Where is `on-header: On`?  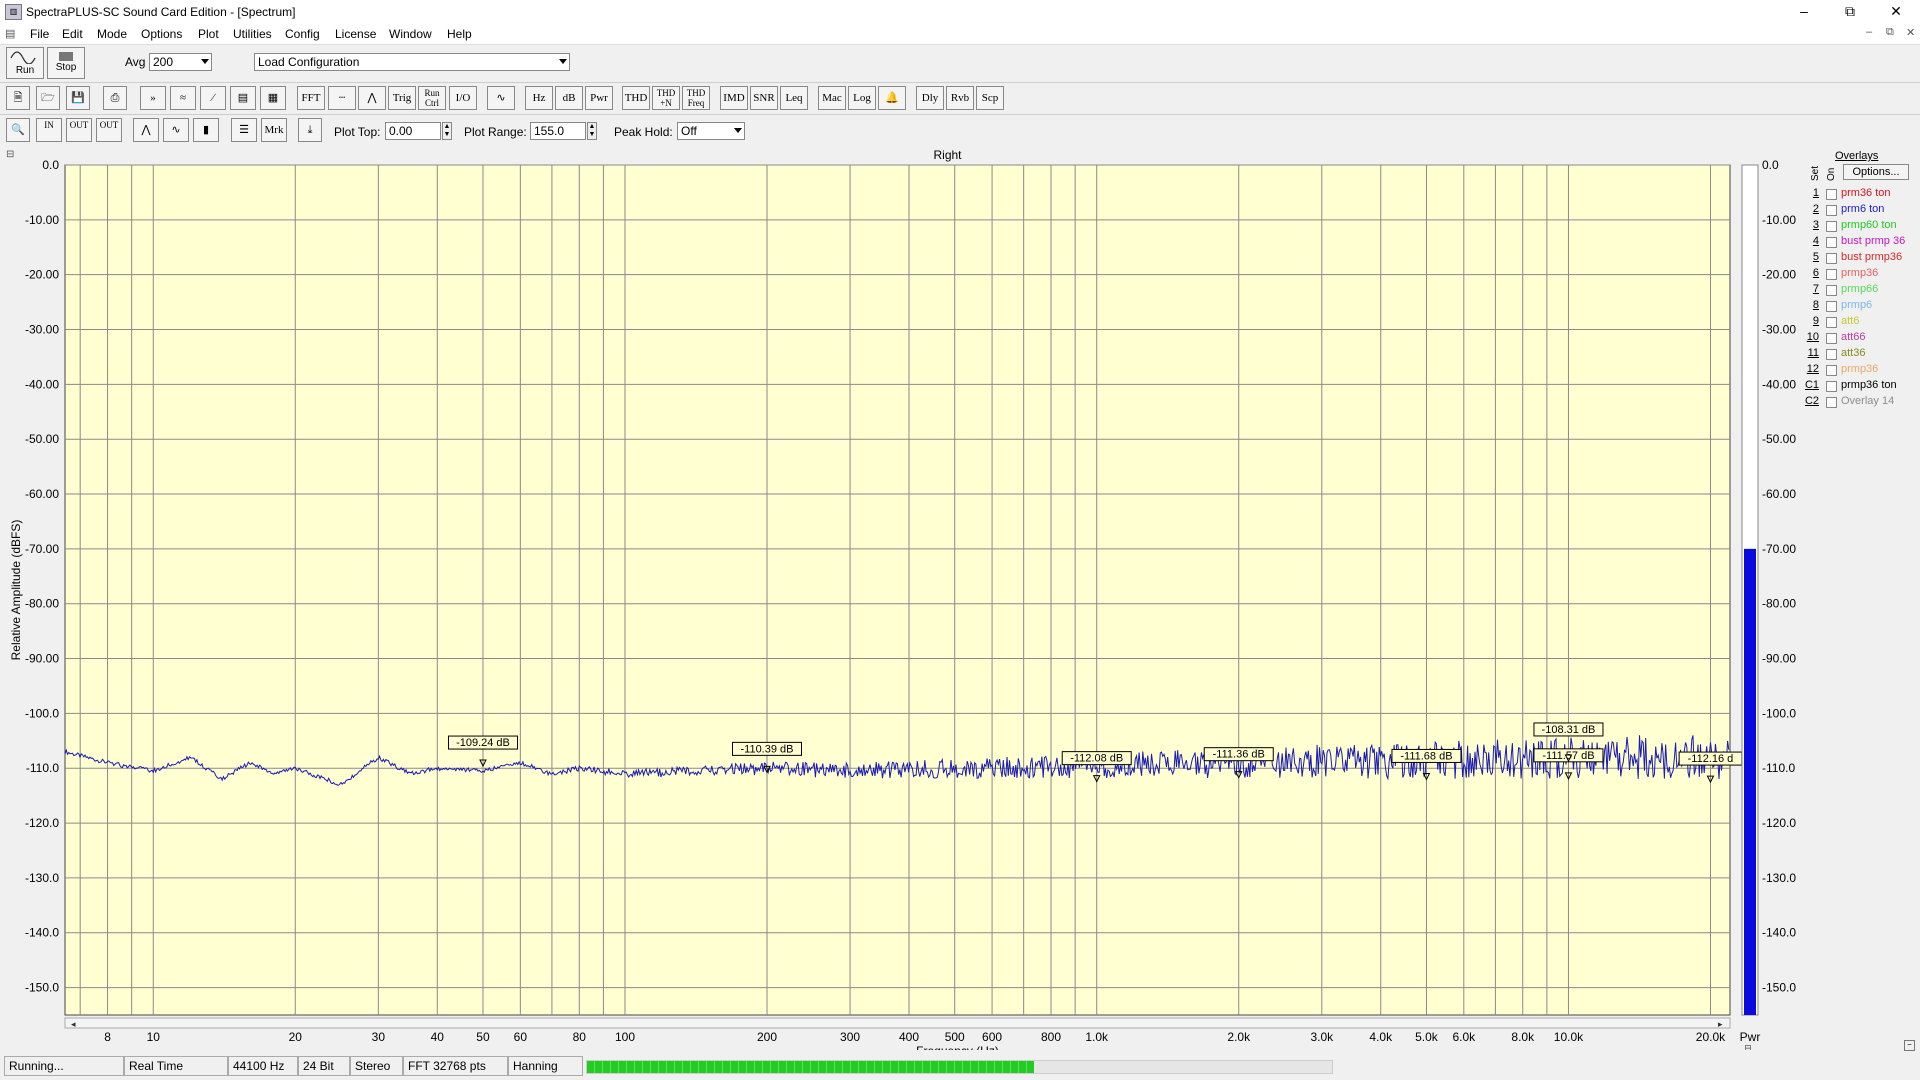 on-header: On is located at coordinates (1831, 174).